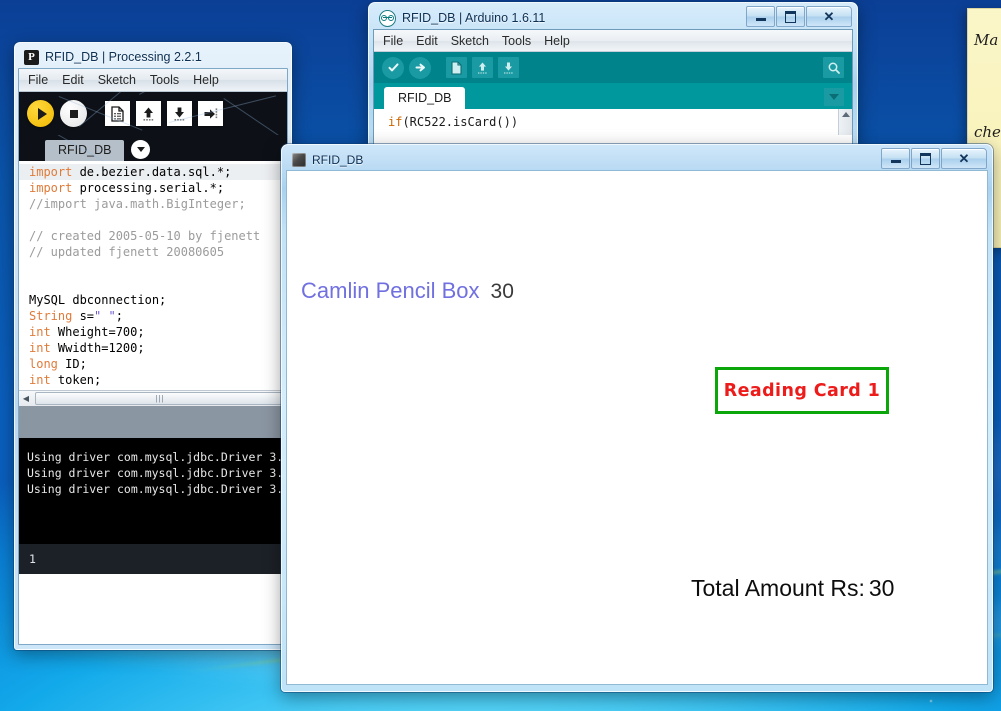 This screenshot has width=1001, height=711. I want to click on code-token: MySQL dbconnection;, so click(98, 300).